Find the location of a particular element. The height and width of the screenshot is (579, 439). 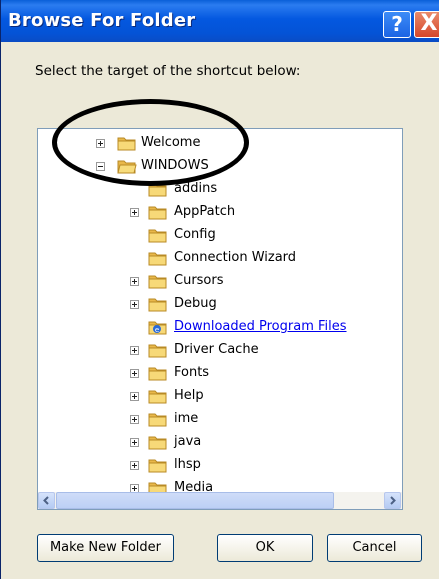

tree-item: addins is located at coordinates (218, 190).